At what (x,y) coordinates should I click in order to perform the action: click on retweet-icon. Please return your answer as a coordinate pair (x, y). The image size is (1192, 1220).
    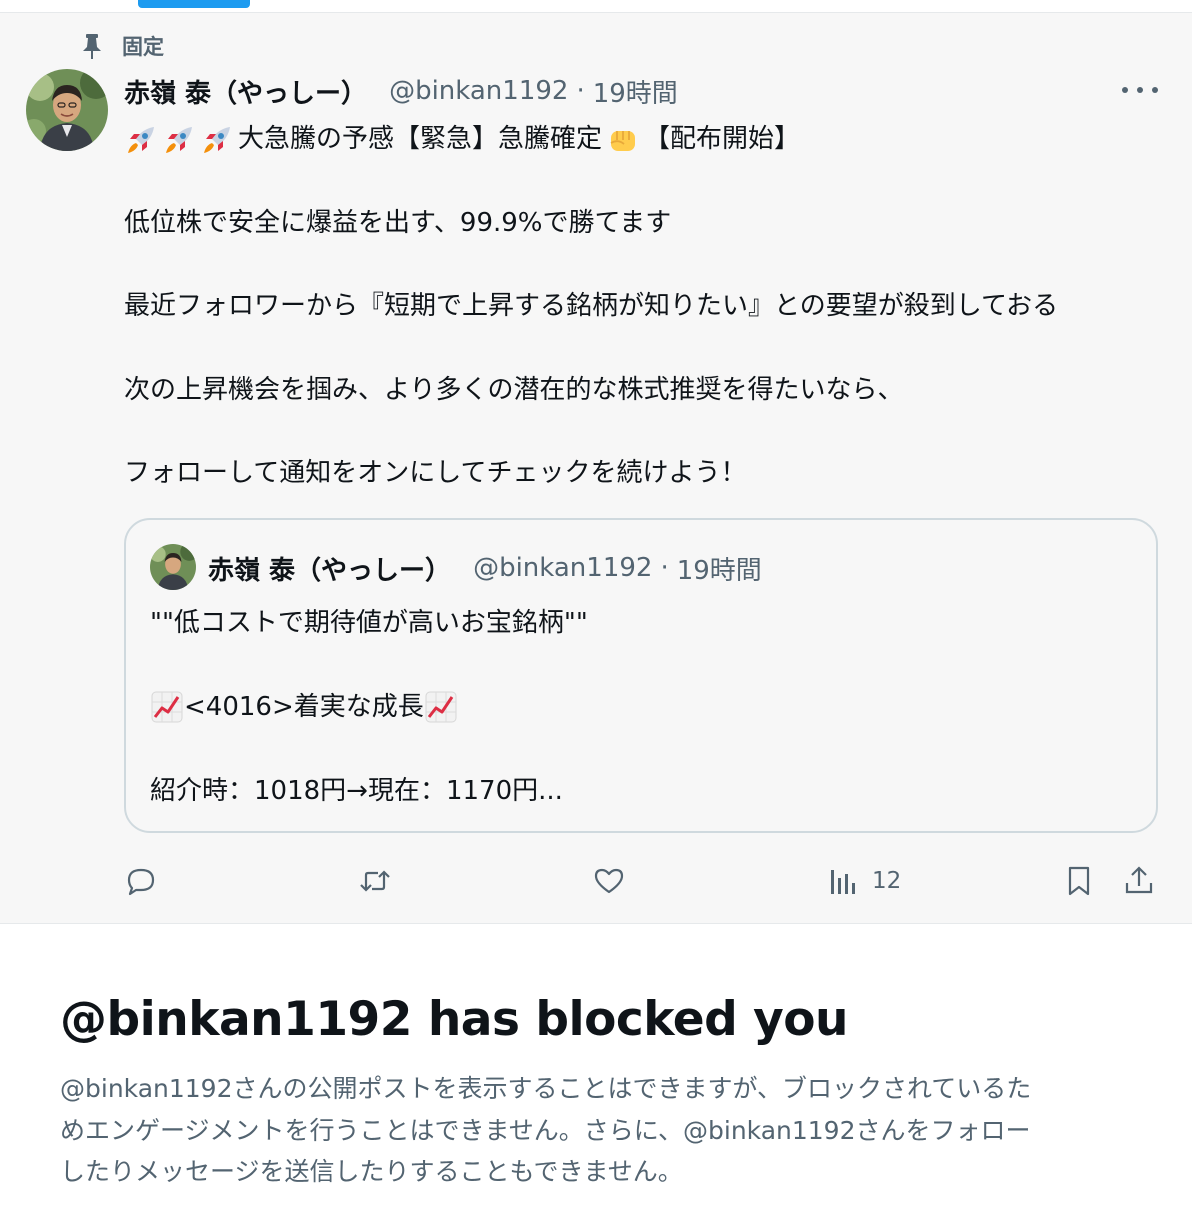
    Looking at the image, I should click on (375, 881).